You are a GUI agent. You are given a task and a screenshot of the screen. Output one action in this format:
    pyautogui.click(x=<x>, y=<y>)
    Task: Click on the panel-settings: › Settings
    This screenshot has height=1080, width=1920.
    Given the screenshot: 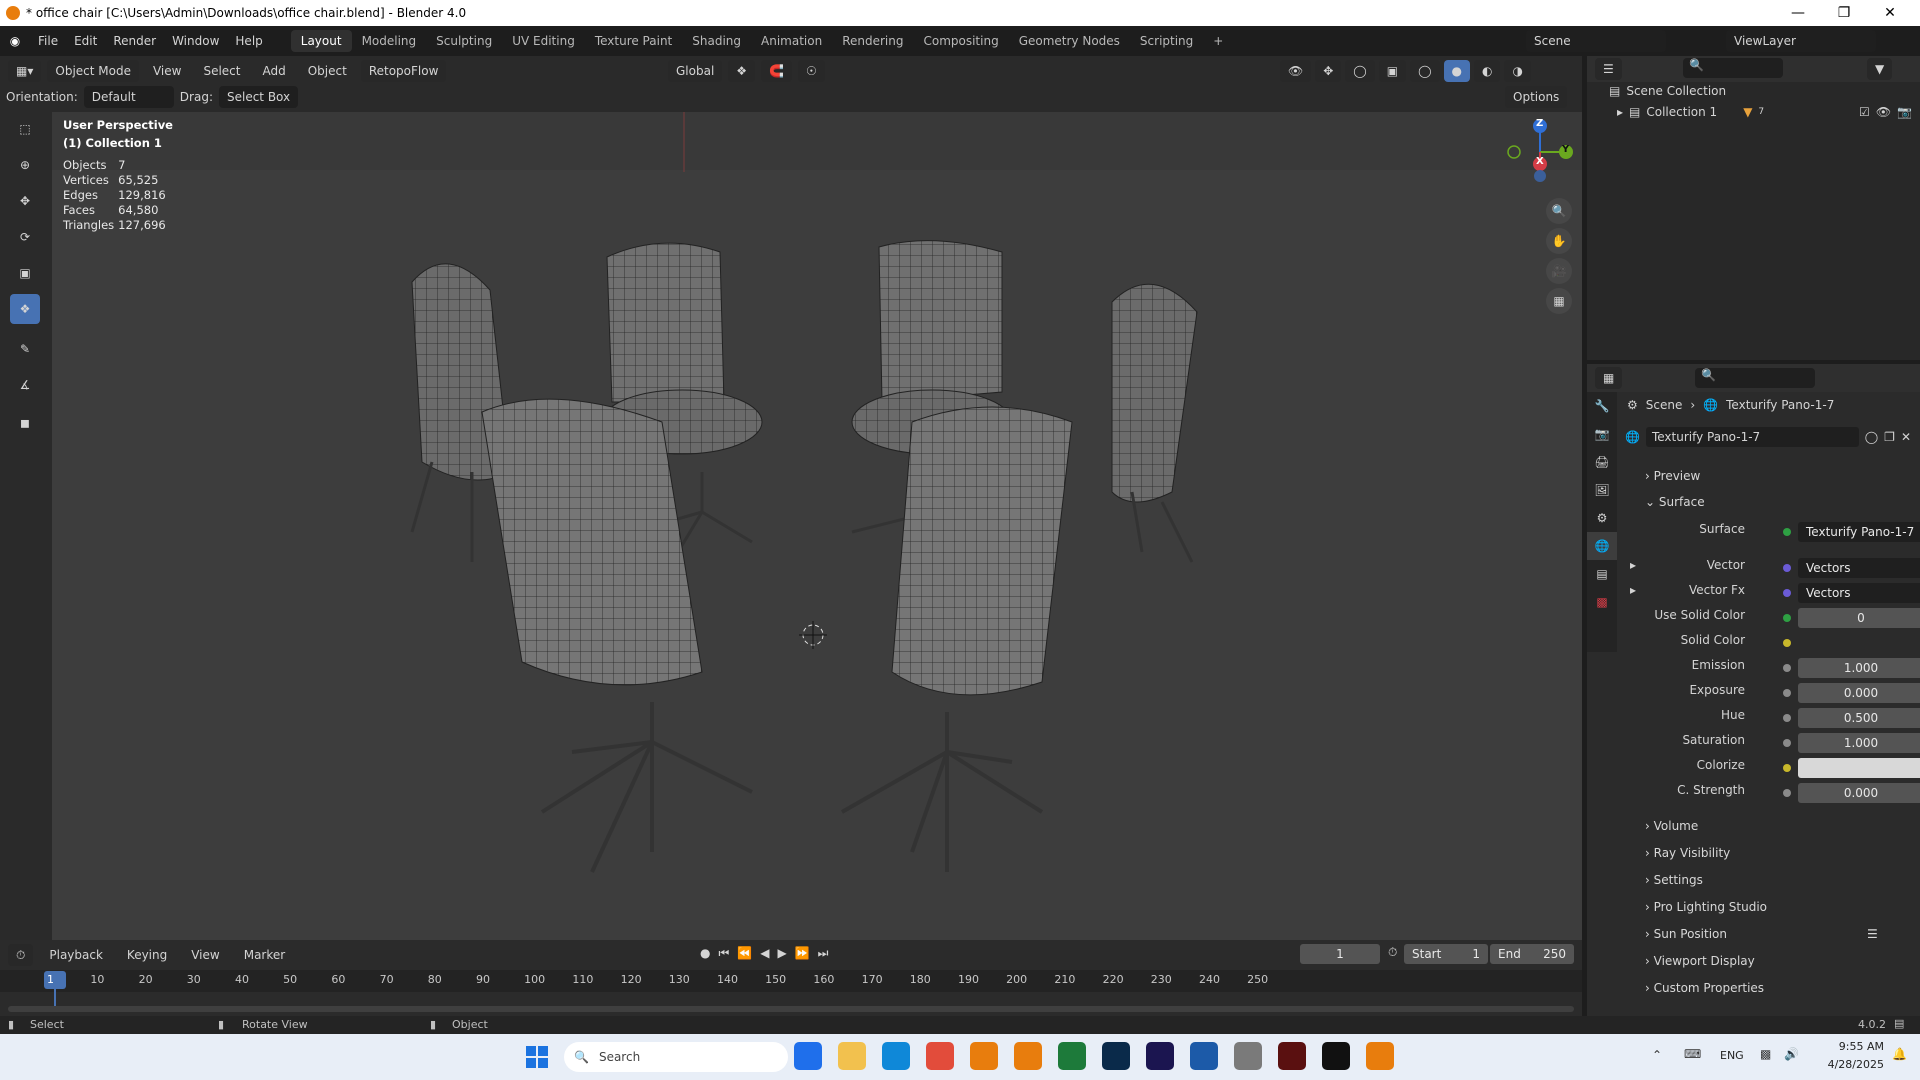 What is the action you would take?
    pyautogui.click(x=1767, y=880)
    